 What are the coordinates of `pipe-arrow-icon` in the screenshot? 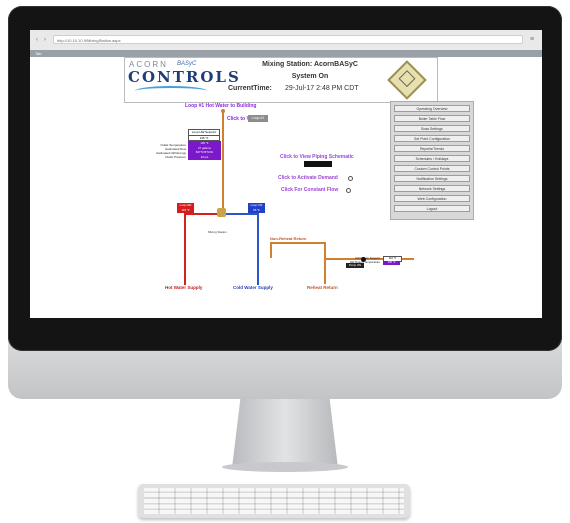 It's located at (223, 111).